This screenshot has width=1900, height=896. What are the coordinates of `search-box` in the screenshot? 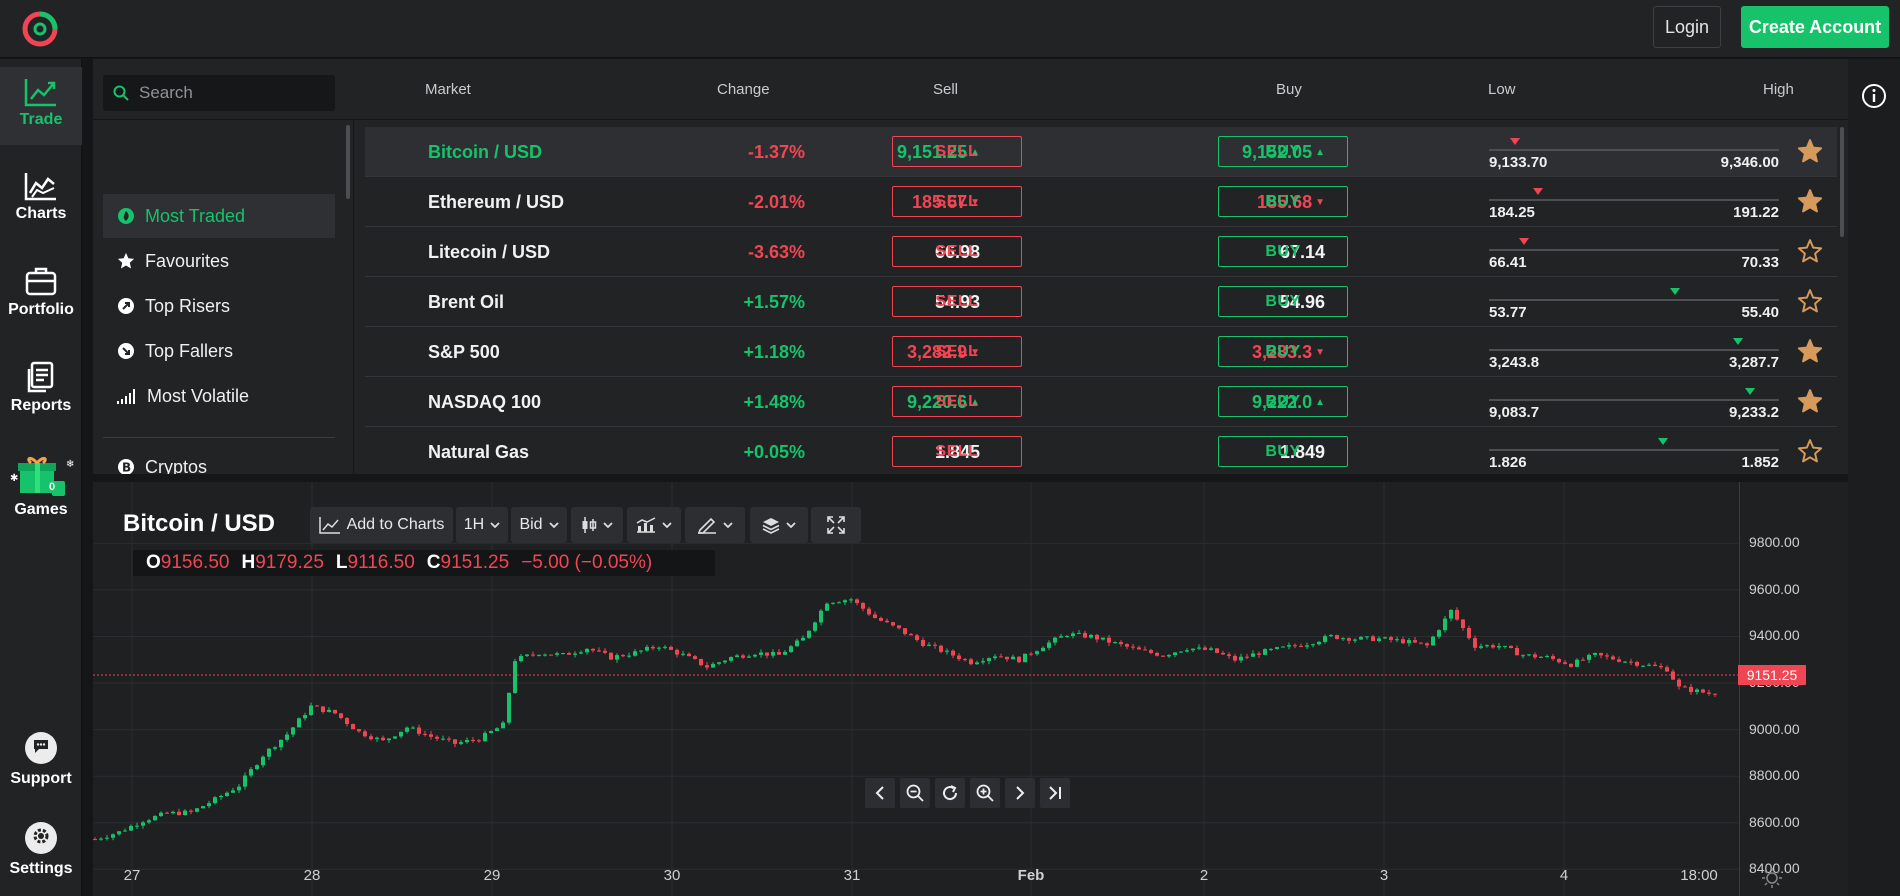 It's located at (219, 93).